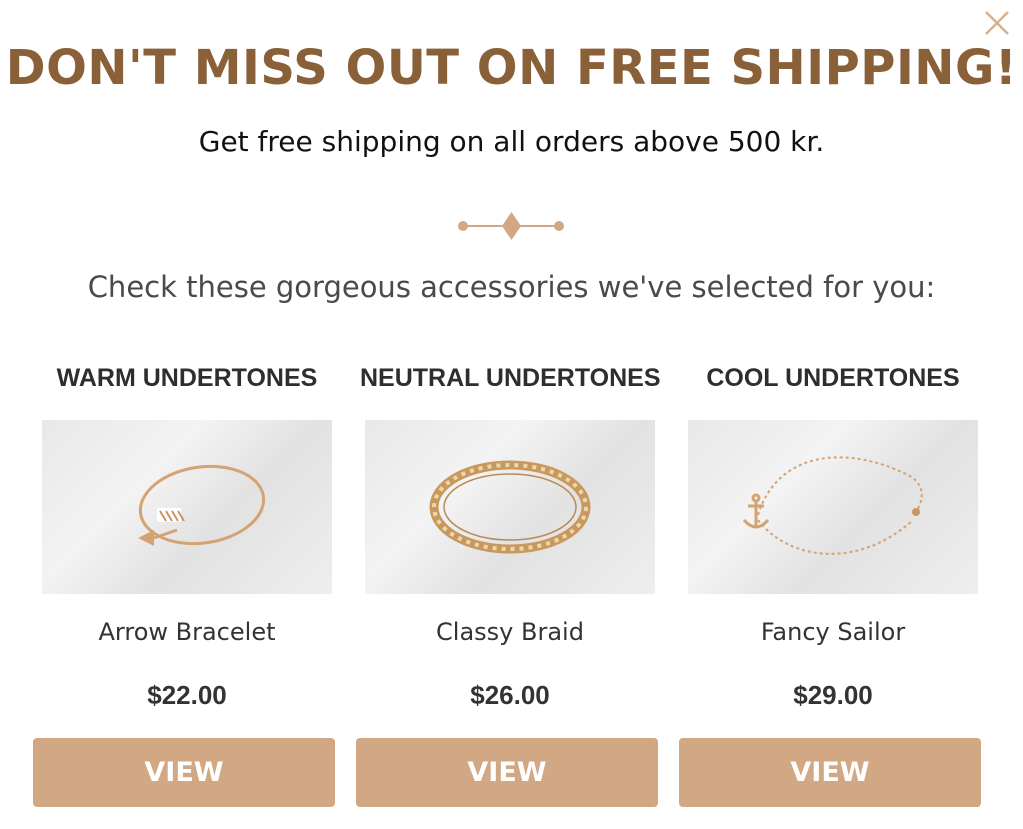 Image resolution: width=1023 pixels, height=829 pixels. I want to click on product-category: COOL UNDERTONES, so click(833, 378).